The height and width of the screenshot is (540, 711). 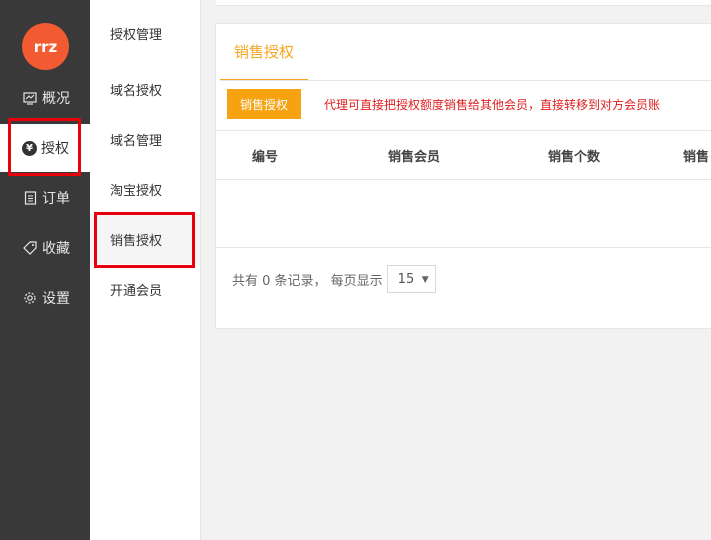 I want to click on sub-nav-item-domain-management: 域名管理, so click(x=145, y=139).